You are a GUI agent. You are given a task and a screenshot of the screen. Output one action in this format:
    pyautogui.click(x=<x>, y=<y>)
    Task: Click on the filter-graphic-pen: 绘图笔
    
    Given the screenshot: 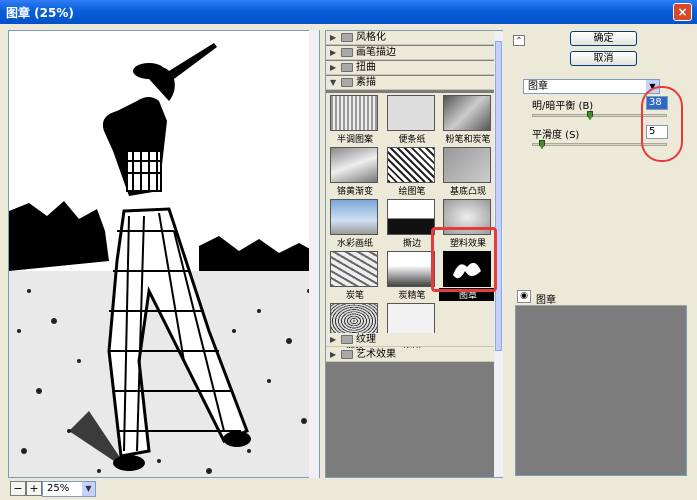 What is the action you would take?
    pyautogui.click(x=412, y=171)
    